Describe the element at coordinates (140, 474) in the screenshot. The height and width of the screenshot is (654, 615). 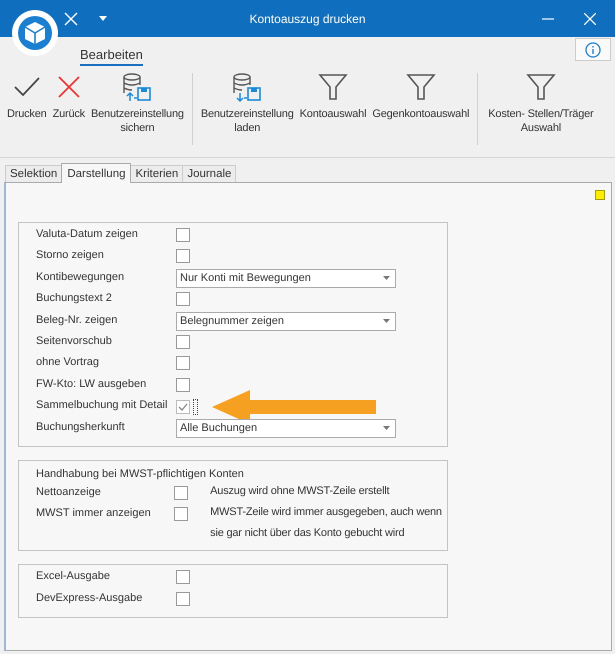
I see `group-title: Handhabung bei MWST-pflichtigen Konten` at that location.